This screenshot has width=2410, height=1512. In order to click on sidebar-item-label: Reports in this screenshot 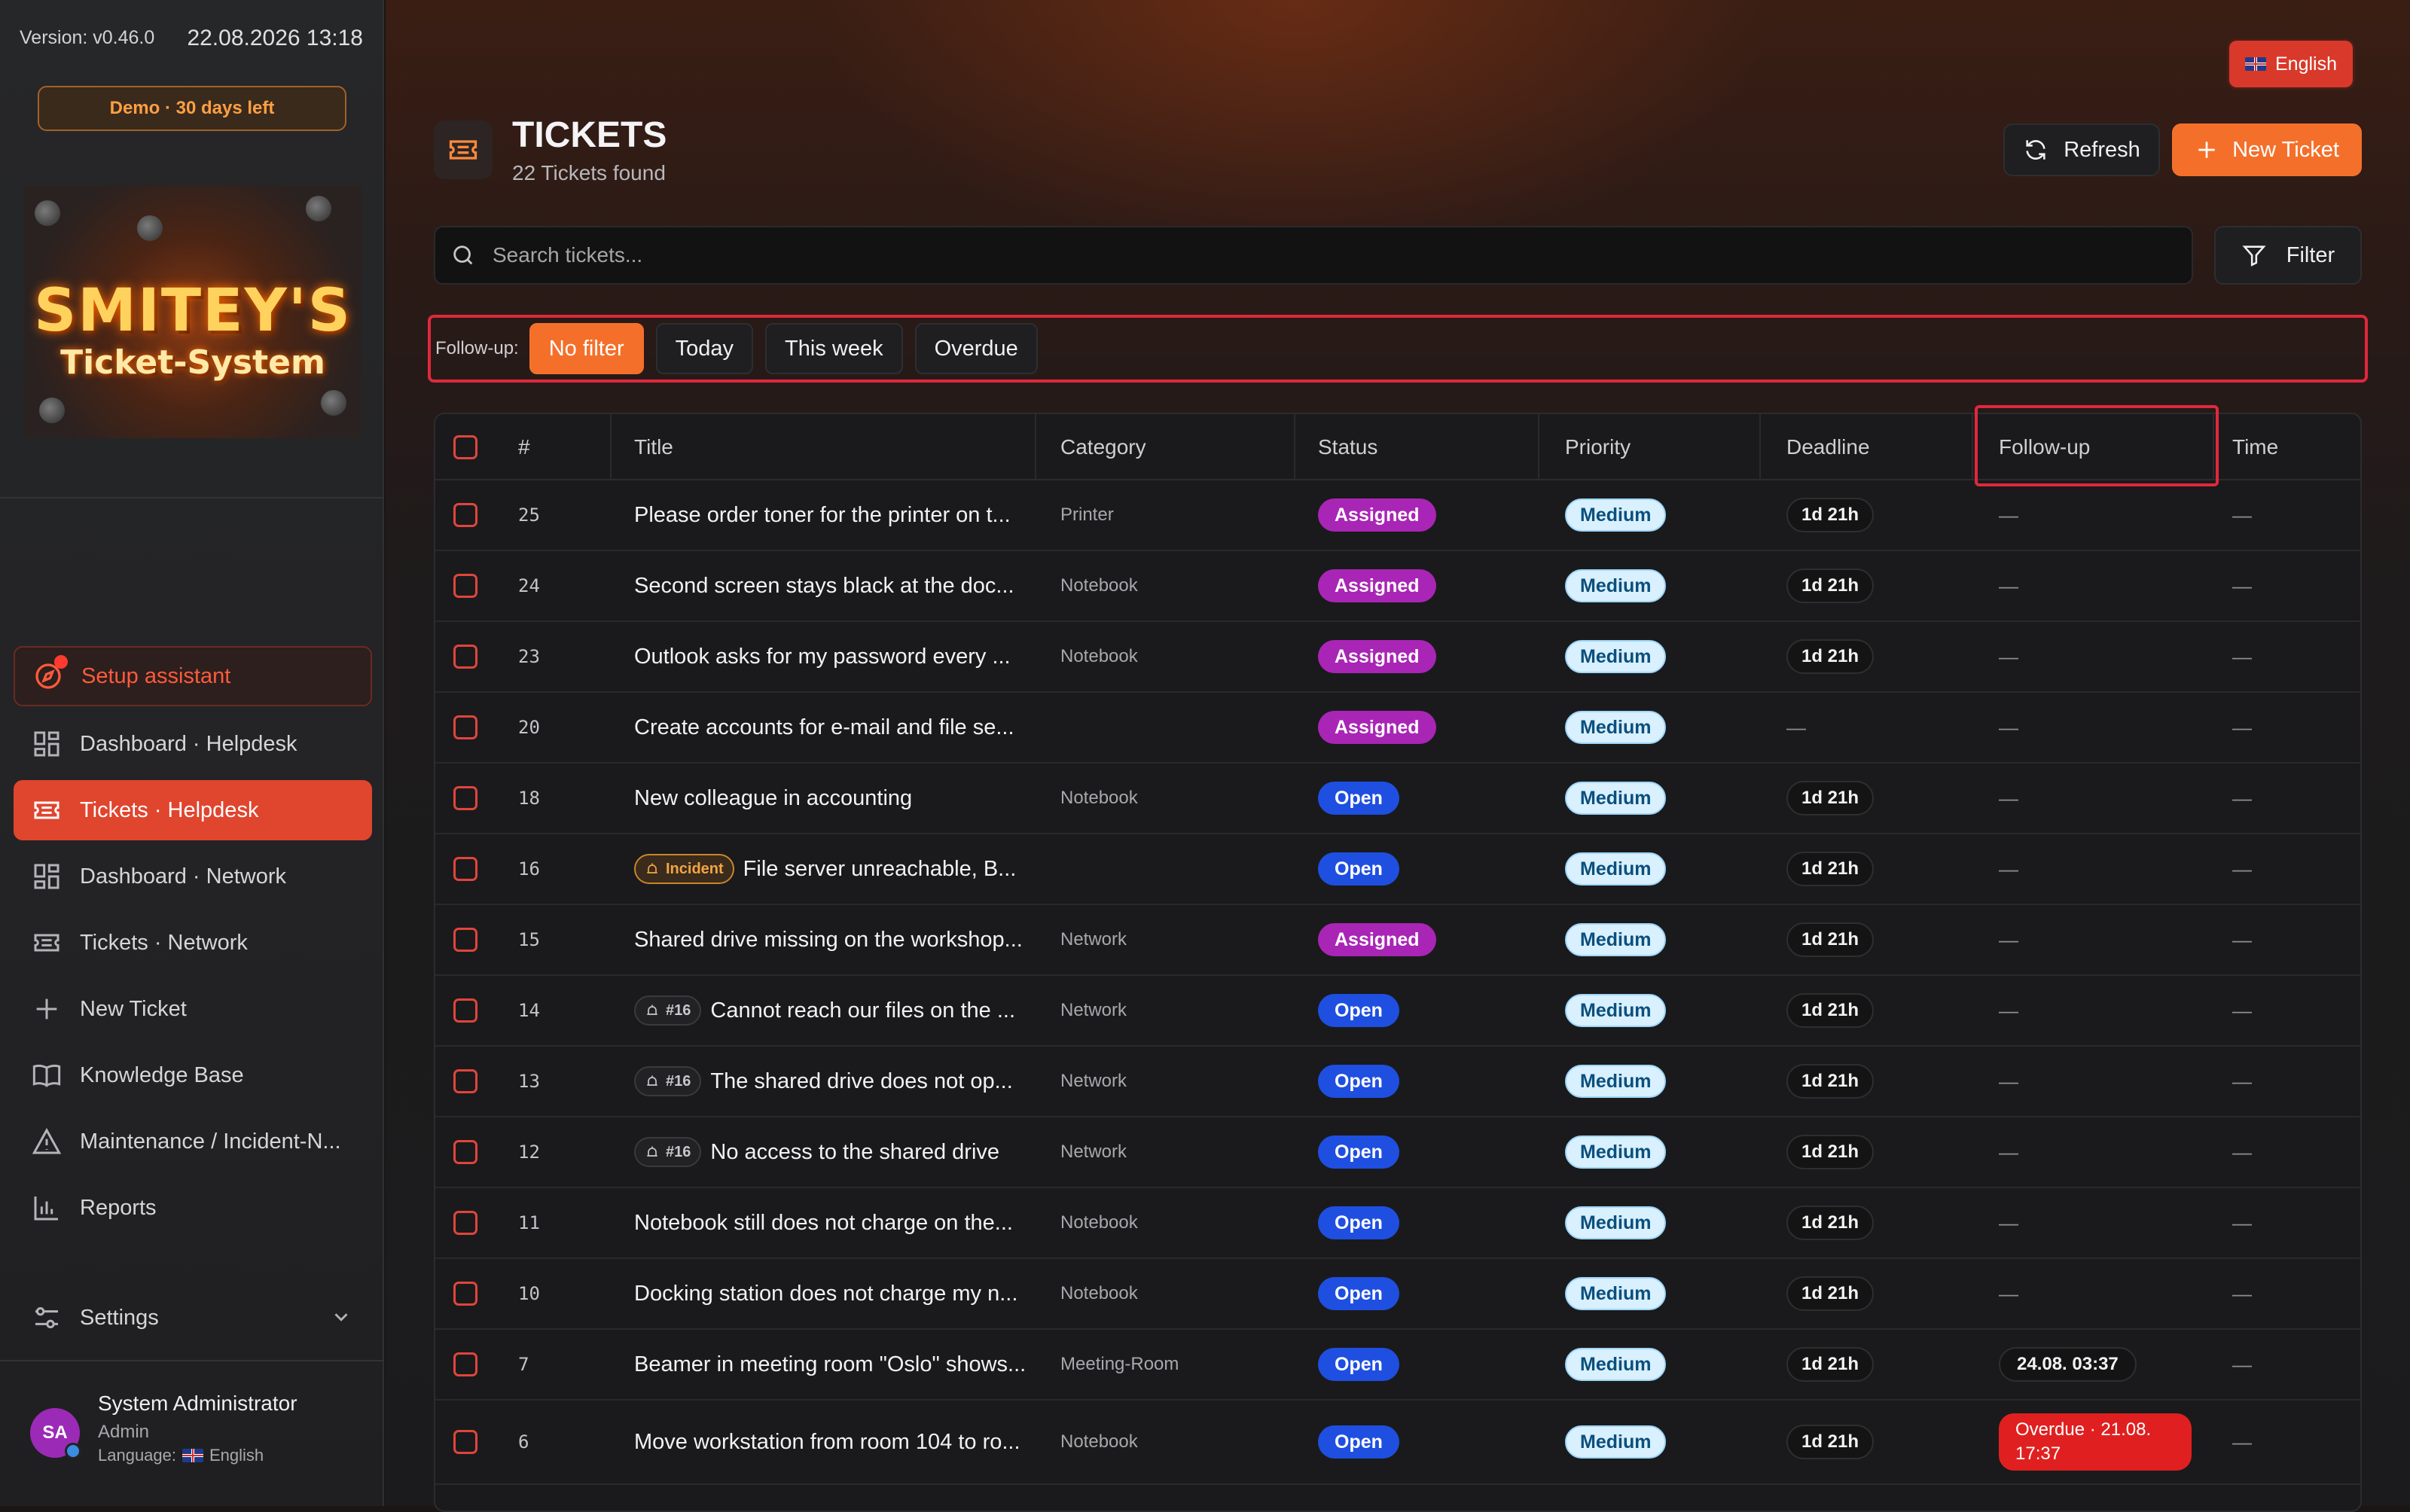, I will do `click(118, 1208)`.